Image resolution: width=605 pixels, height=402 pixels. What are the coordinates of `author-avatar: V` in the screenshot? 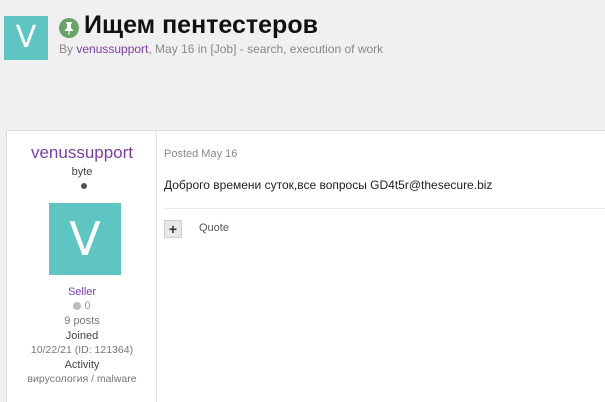 It's located at (85, 239).